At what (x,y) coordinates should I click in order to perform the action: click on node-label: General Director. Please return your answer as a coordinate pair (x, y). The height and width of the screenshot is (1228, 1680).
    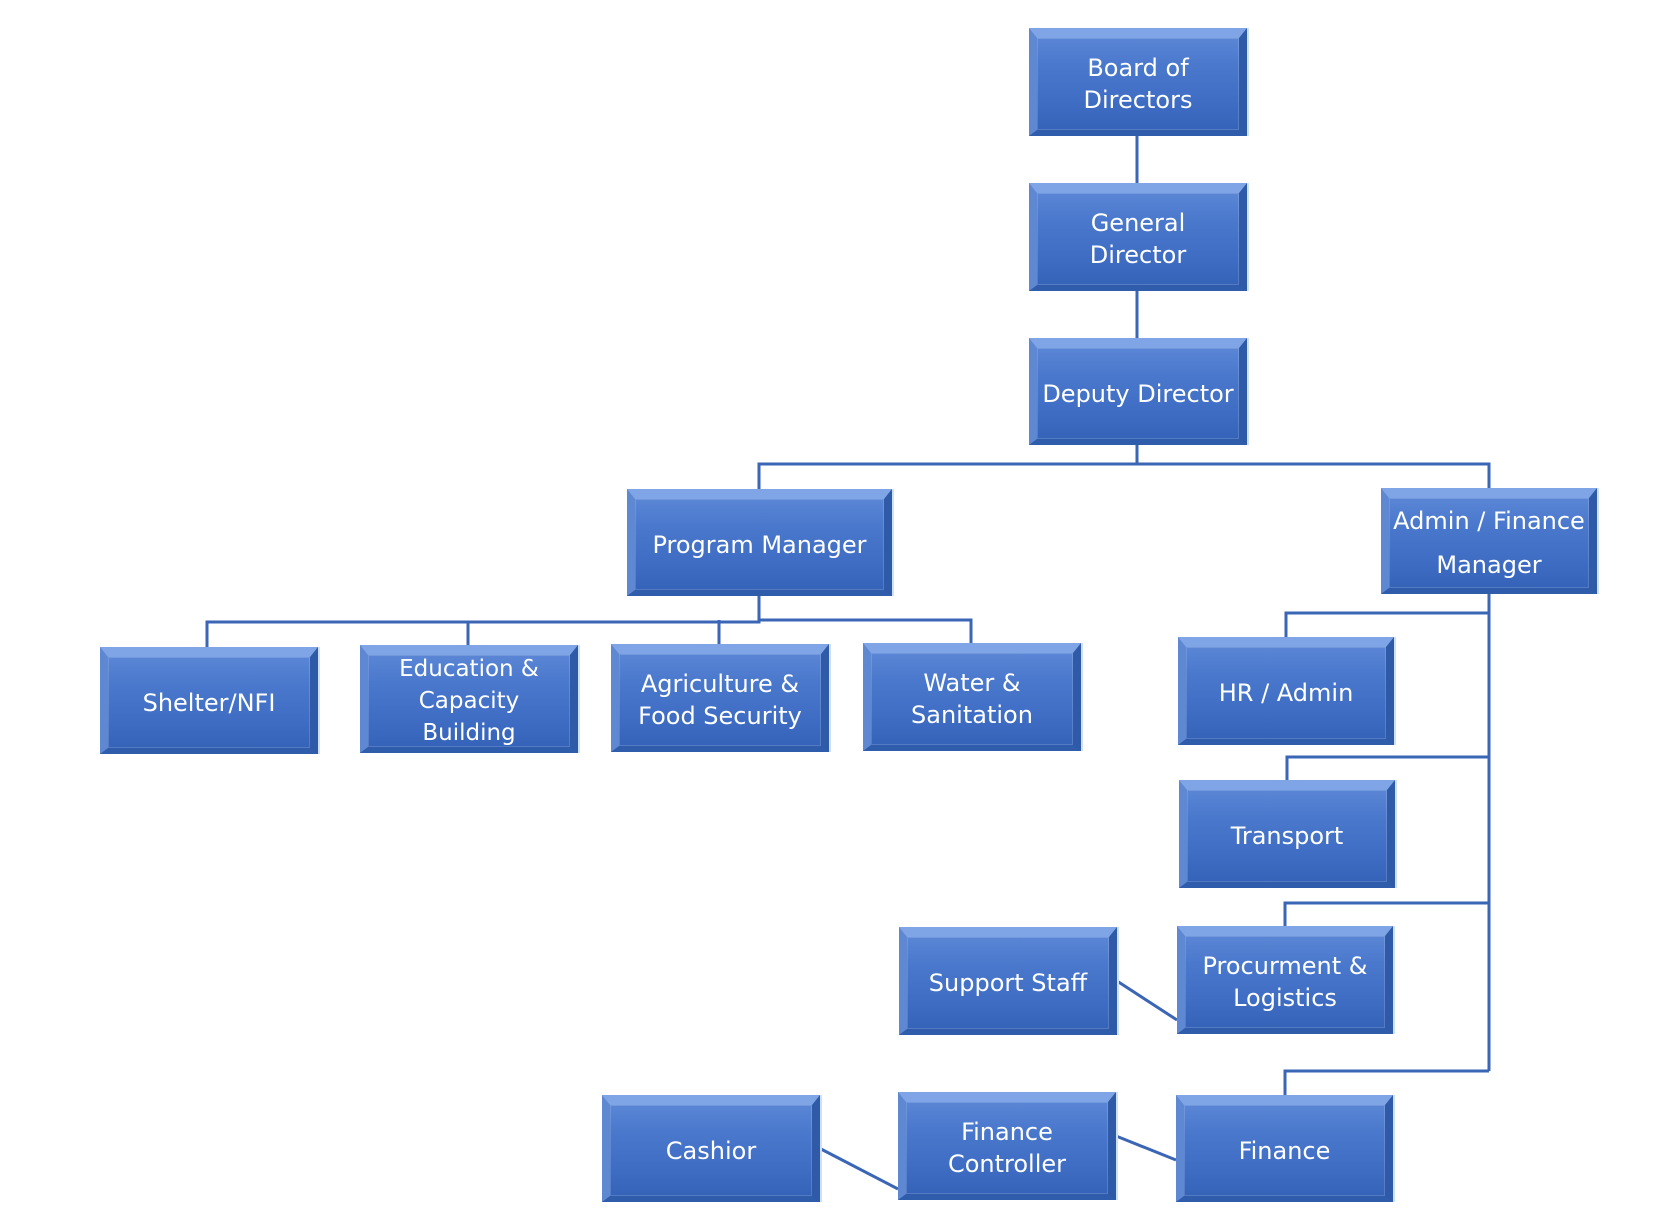
    Looking at the image, I should click on (1138, 239).